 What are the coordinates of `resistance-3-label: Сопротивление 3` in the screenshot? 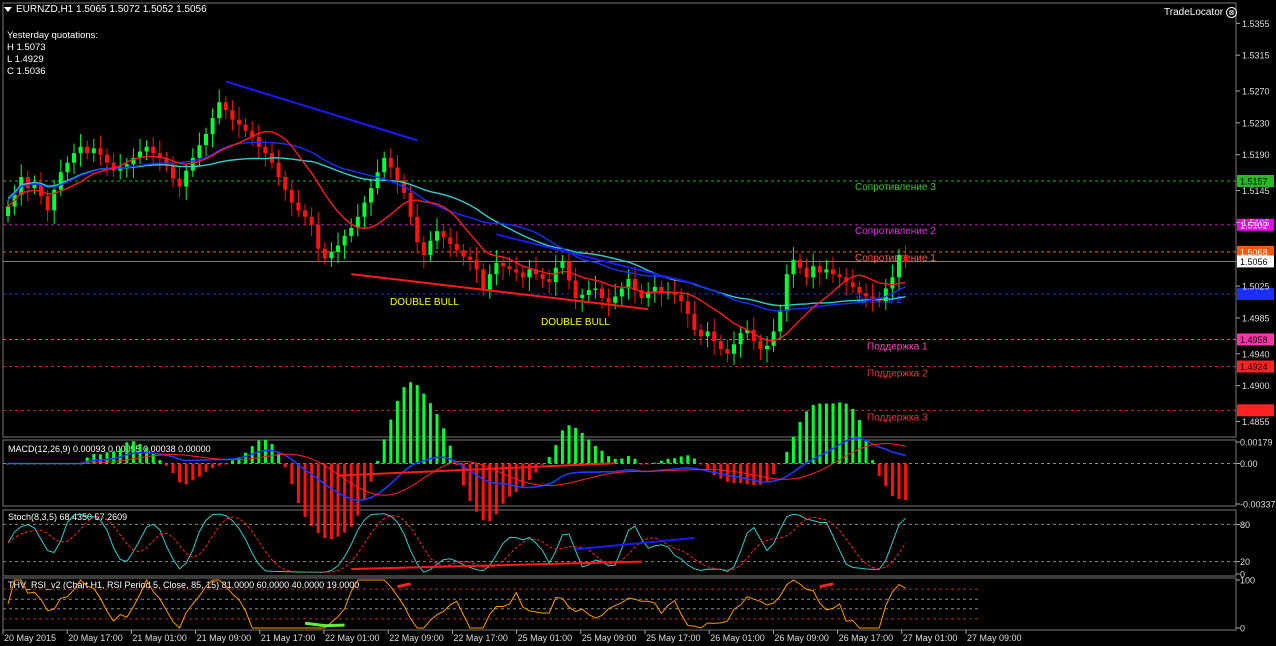 It's located at (895, 187).